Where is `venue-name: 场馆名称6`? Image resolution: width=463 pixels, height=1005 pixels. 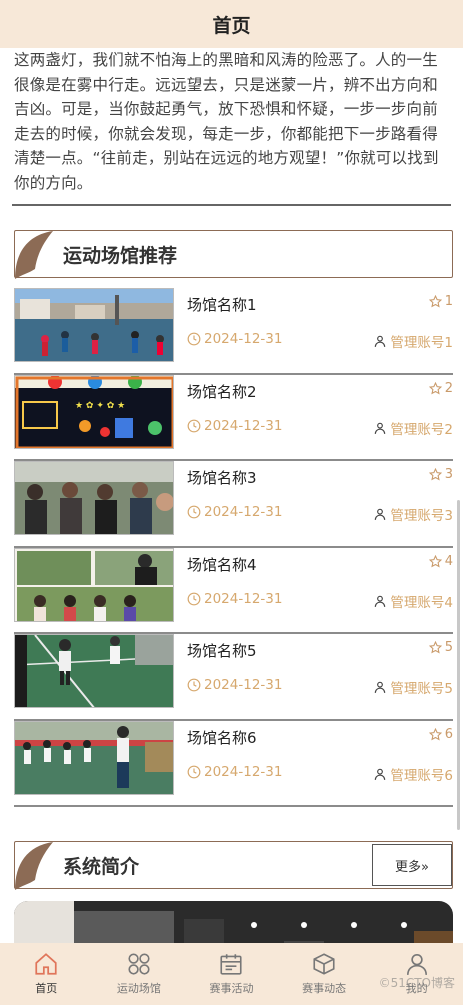 venue-name: 场馆名称6 is located at coordinates (222, 737).